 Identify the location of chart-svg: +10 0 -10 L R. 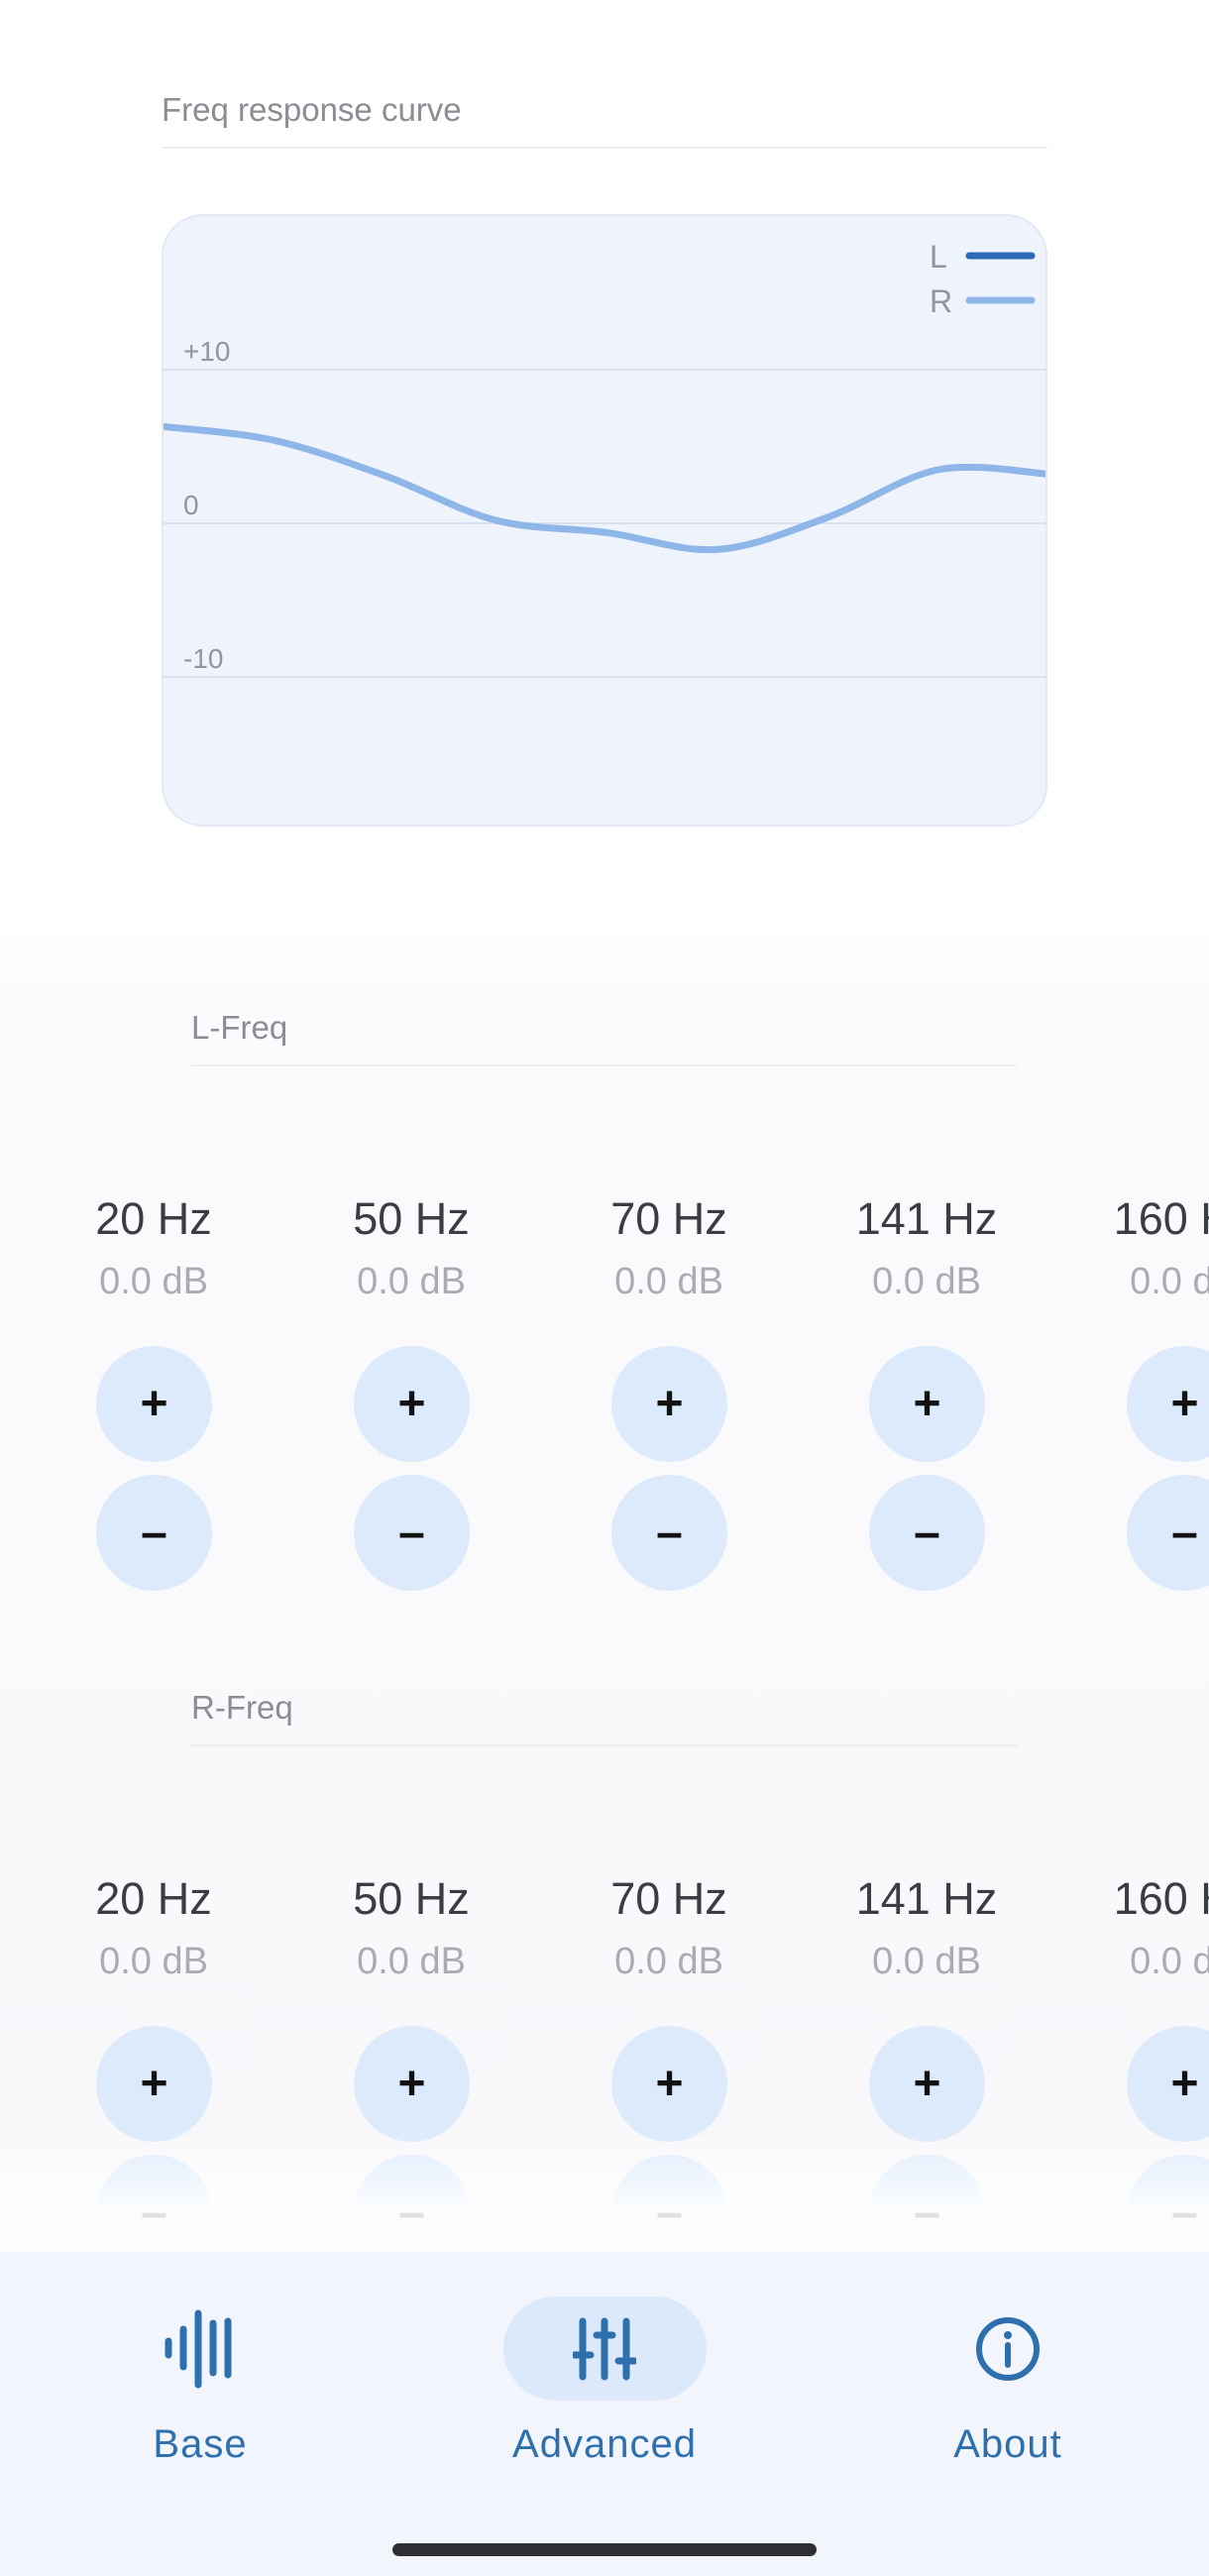
(604, 458).